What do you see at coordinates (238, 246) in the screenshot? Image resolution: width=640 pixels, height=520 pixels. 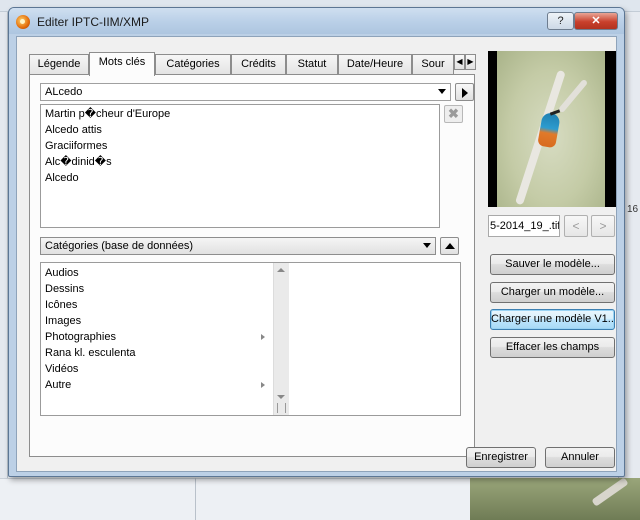 I see `categories-source-select: Catégories (base de données)` at bounding box center [238, 246].